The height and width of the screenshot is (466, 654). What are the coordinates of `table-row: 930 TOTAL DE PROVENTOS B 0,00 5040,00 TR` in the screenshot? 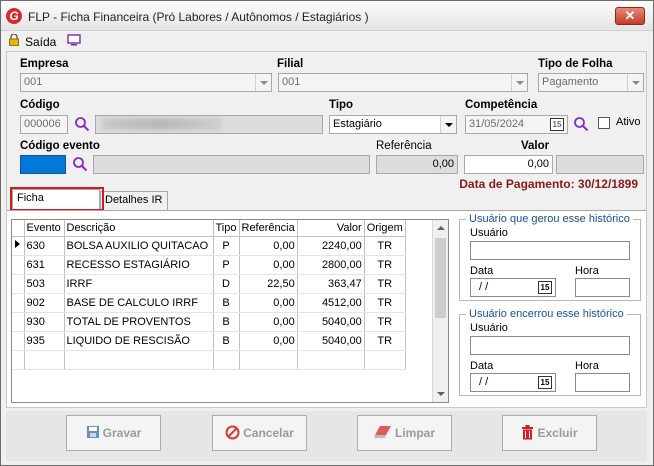 It's located at (209, 322).